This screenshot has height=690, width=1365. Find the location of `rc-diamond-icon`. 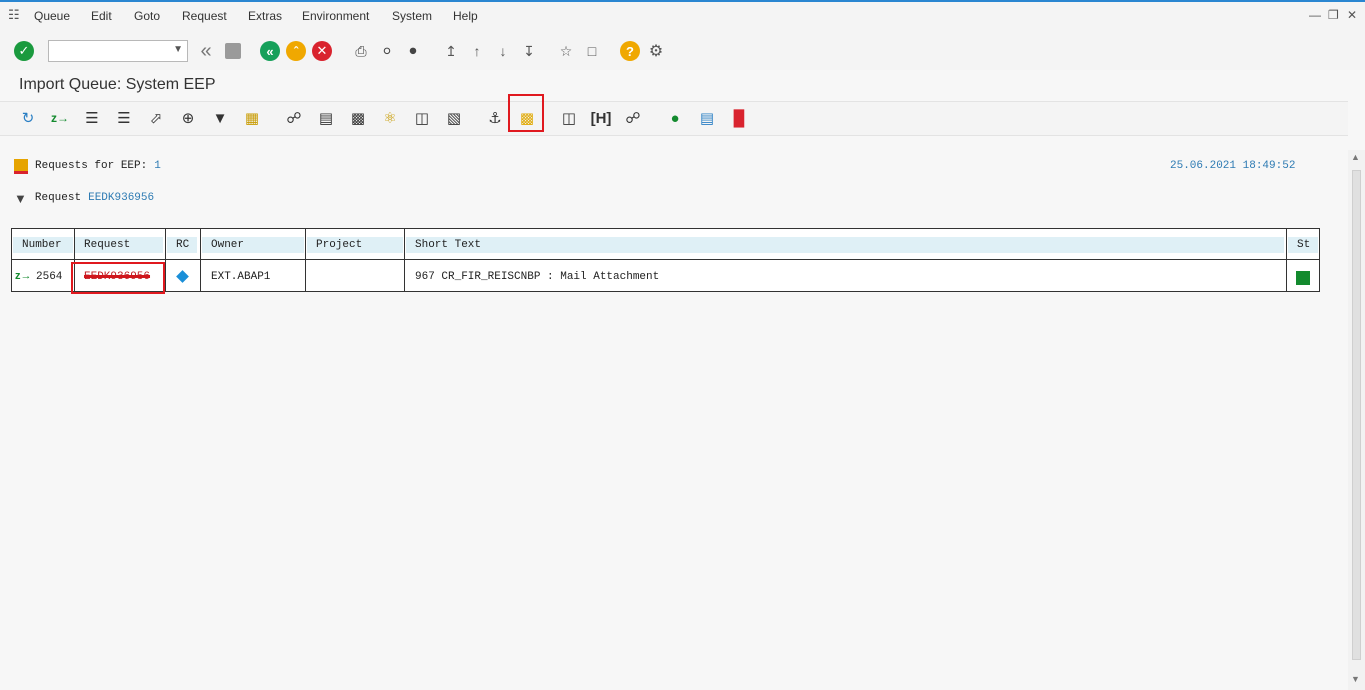

rc-diamond-icon is located at coordinates (182, 276).